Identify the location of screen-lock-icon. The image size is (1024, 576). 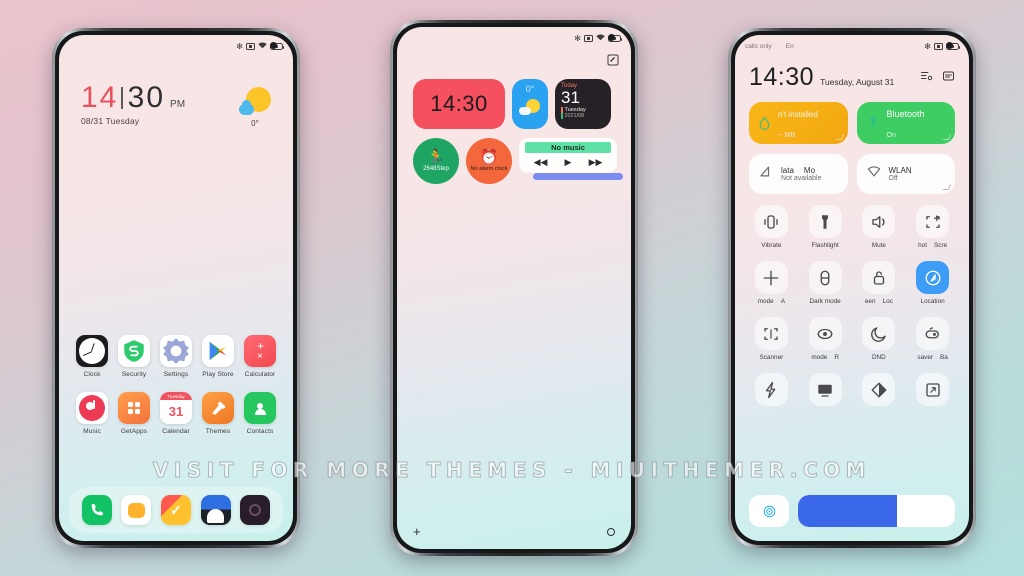
(879, 277).